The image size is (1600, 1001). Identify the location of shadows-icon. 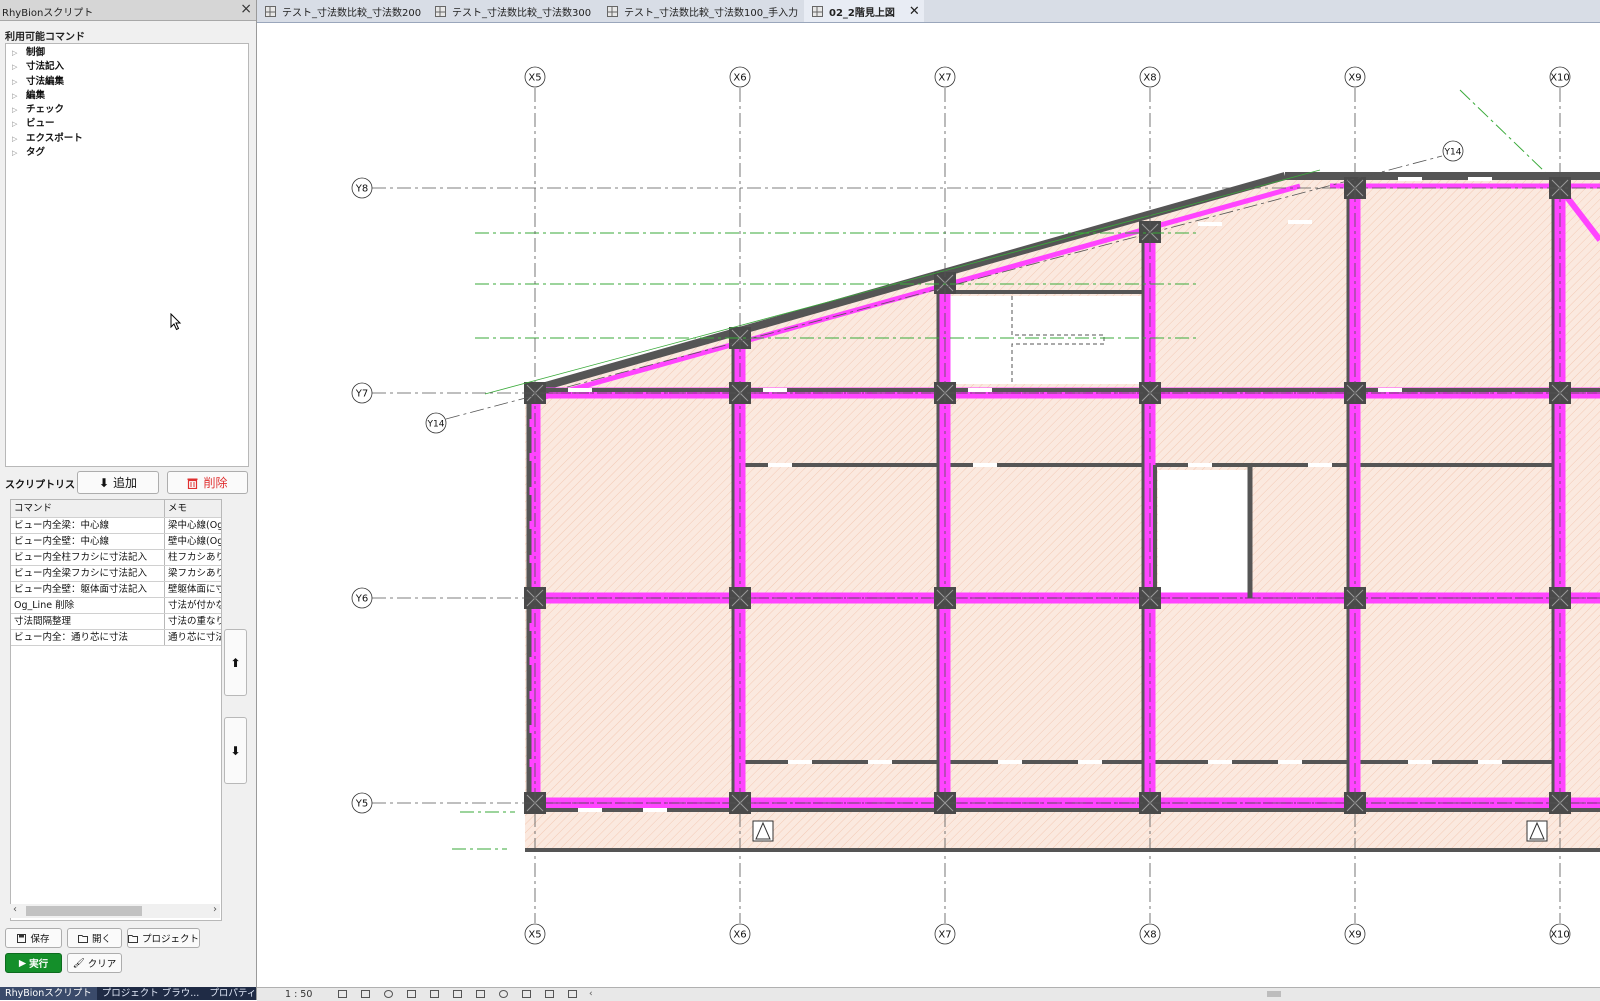
(411, 994).